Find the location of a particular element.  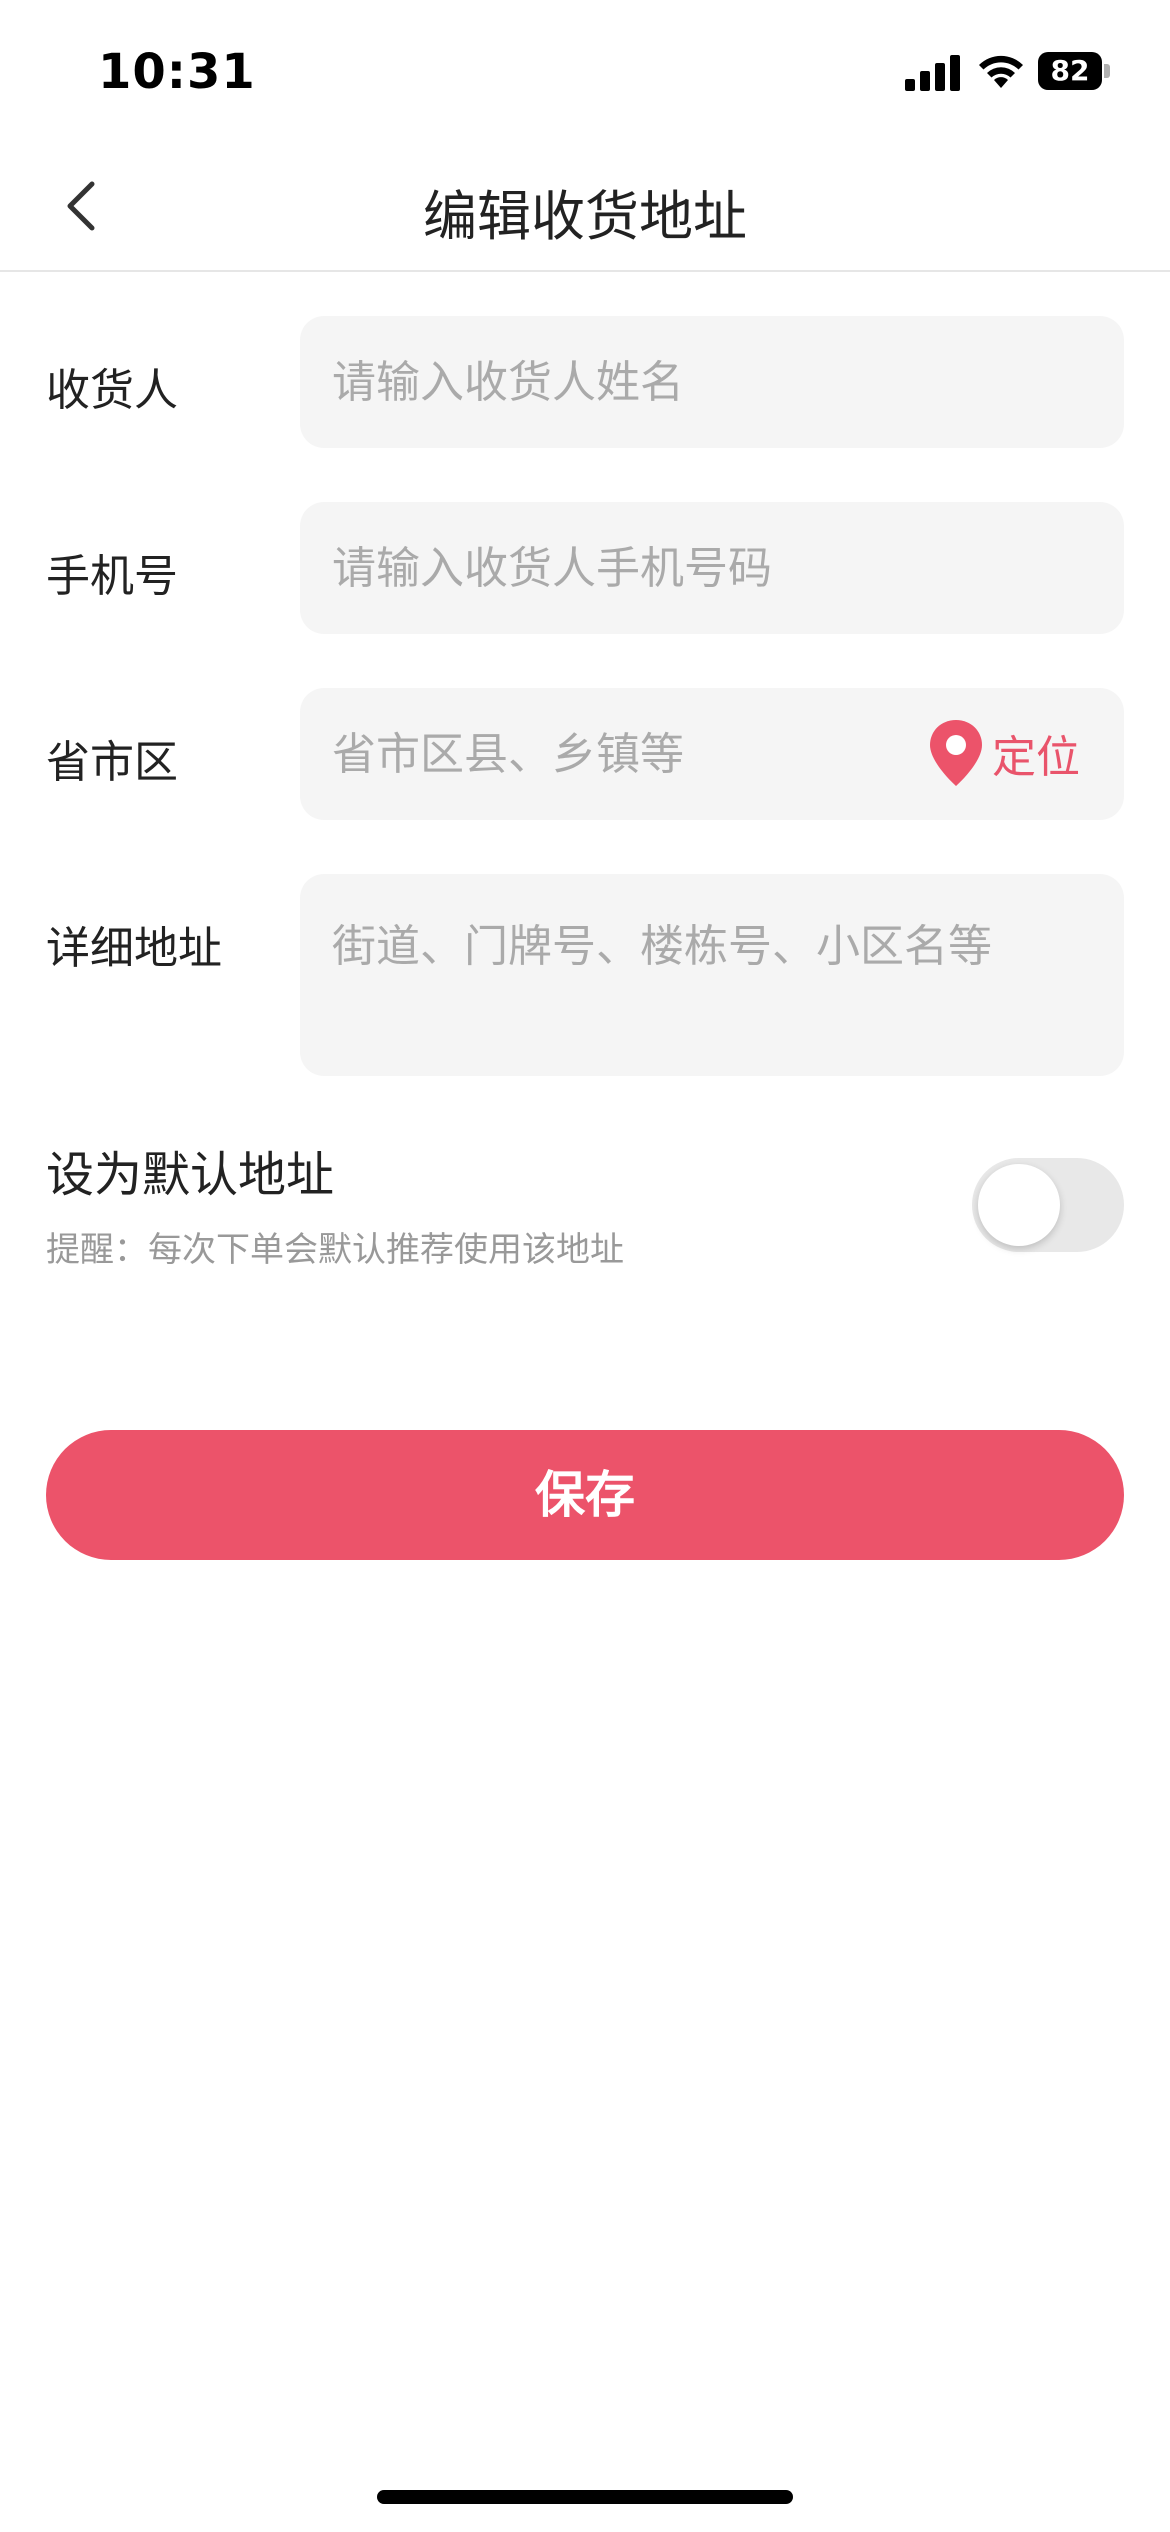

location-pin-icon is located at coordinates (956, 753).